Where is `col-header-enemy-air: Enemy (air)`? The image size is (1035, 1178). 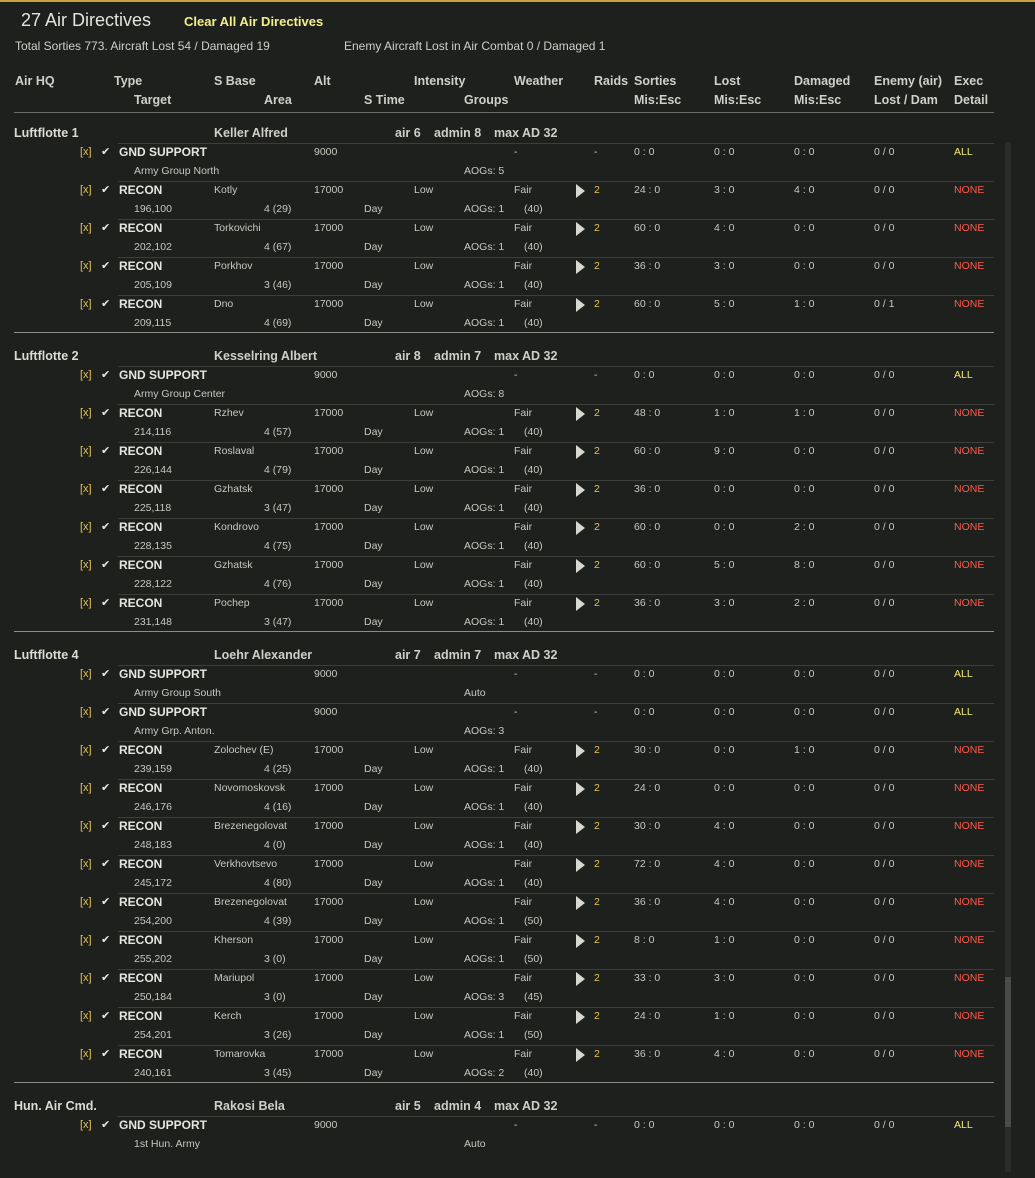 col-header-enemy-air: Enemy (air) is located at coordinates (908, 81).